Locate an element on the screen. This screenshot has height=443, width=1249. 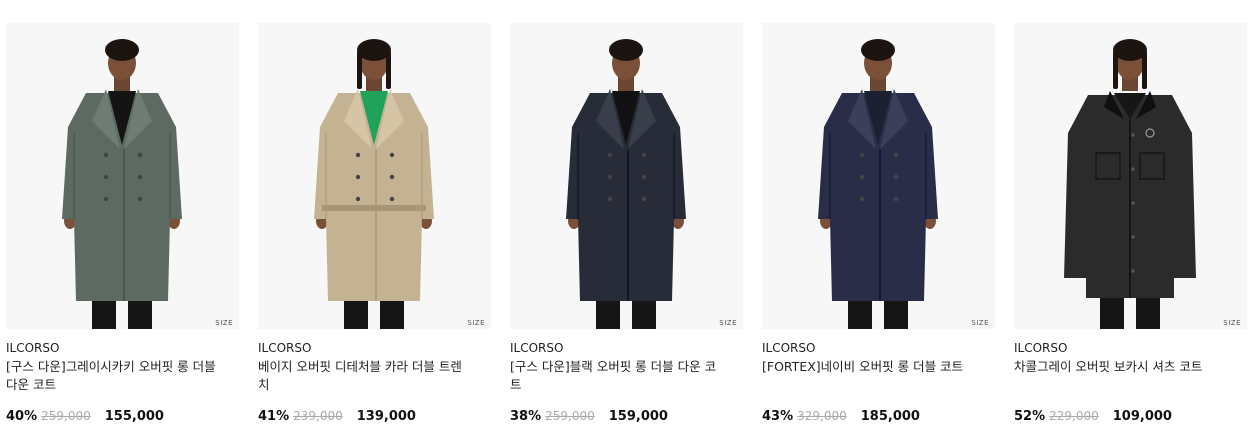
sale-price: 185,000 is located at coordinates (890, 416).